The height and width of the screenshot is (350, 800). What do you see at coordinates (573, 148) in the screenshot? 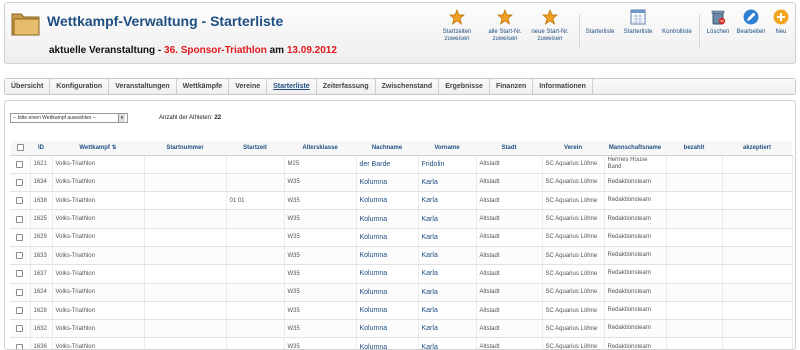
I see `col-verein: Verein` at bounding box center [573, 148].